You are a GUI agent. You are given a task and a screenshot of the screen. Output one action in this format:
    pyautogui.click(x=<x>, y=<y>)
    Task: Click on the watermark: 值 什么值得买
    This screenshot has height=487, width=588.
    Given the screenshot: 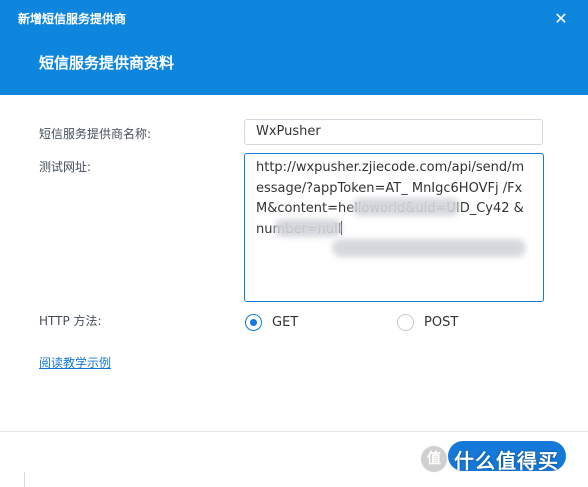 What is the action you would take?
    pyautogui.click(x=489, y=459)
    